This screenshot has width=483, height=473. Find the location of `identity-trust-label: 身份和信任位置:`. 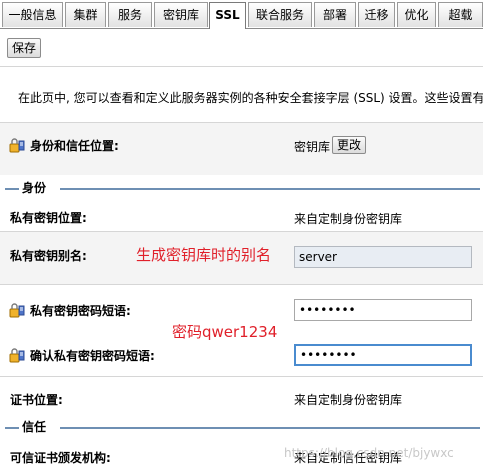

identity-trust-label: 身份和信任位置: is located at coordinates (74, 146).